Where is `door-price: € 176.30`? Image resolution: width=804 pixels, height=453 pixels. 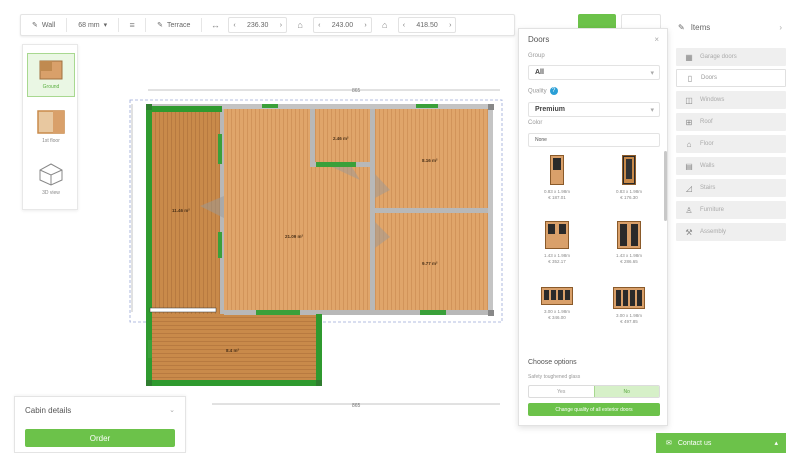
door-price: € 176.30 is located at coordinates (629, 197).